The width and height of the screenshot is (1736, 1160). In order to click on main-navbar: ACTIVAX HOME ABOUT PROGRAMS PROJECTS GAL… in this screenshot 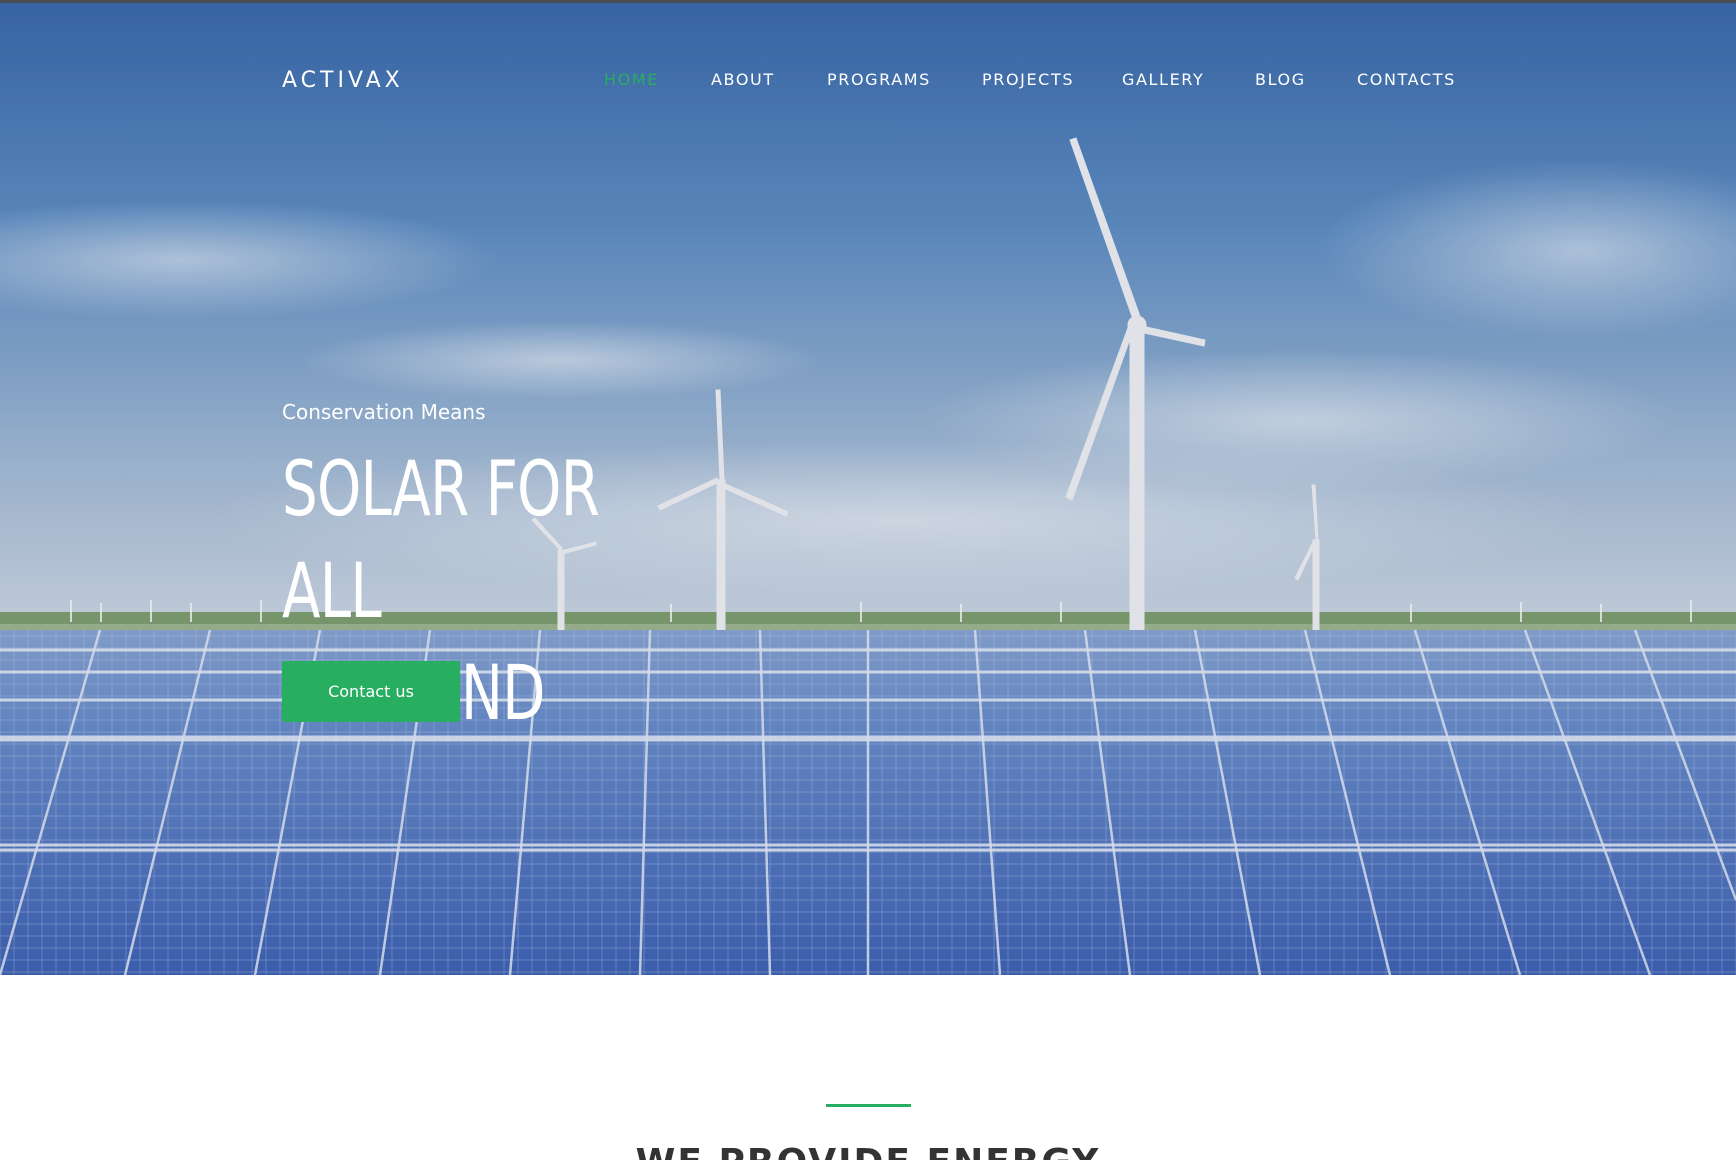, I will do `click(868, 80)`.